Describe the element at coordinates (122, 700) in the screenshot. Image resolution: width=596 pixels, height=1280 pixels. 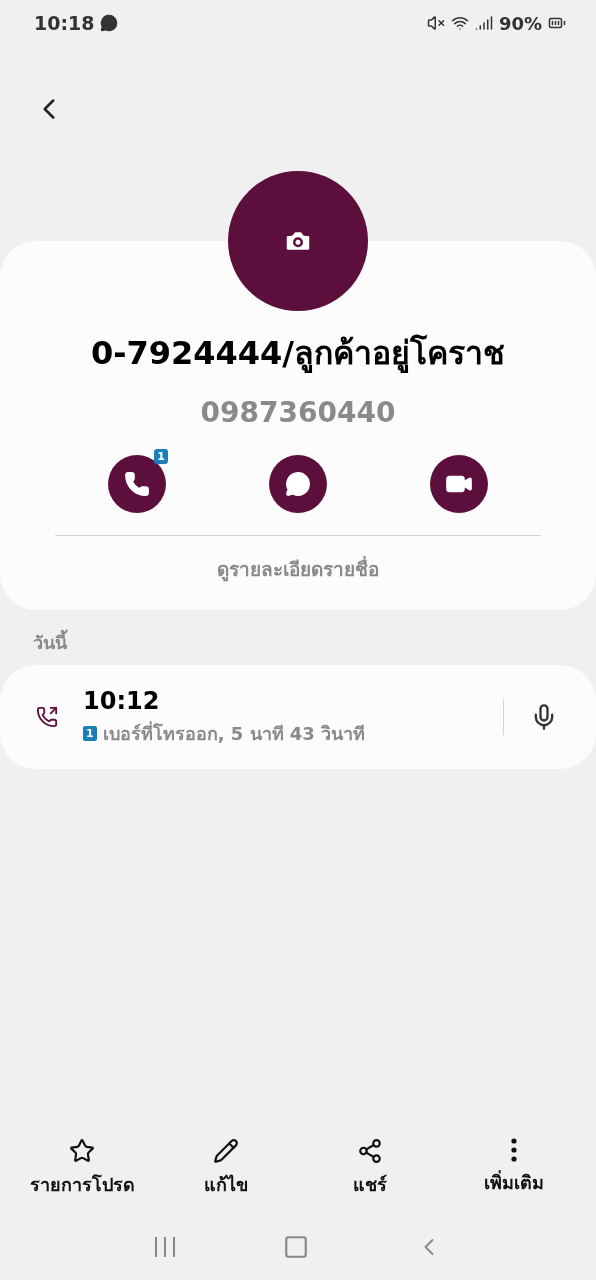
I see `call-time: 10:12` at that location.